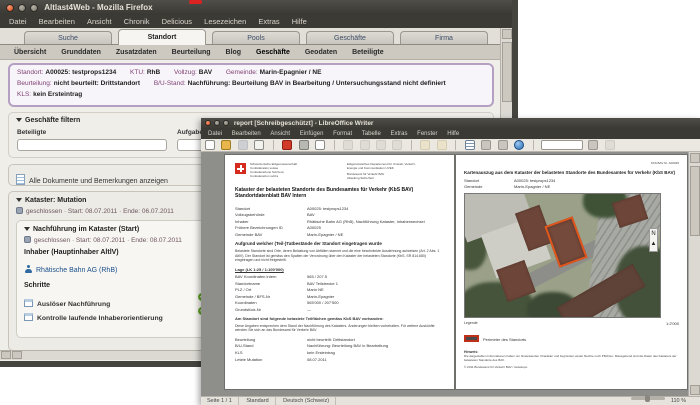 This screenshot has height=405, width=700. Describe the element at coordinates (653, 239) in the screenshot. I see `north-arrow-icon: N ▲` at that location.